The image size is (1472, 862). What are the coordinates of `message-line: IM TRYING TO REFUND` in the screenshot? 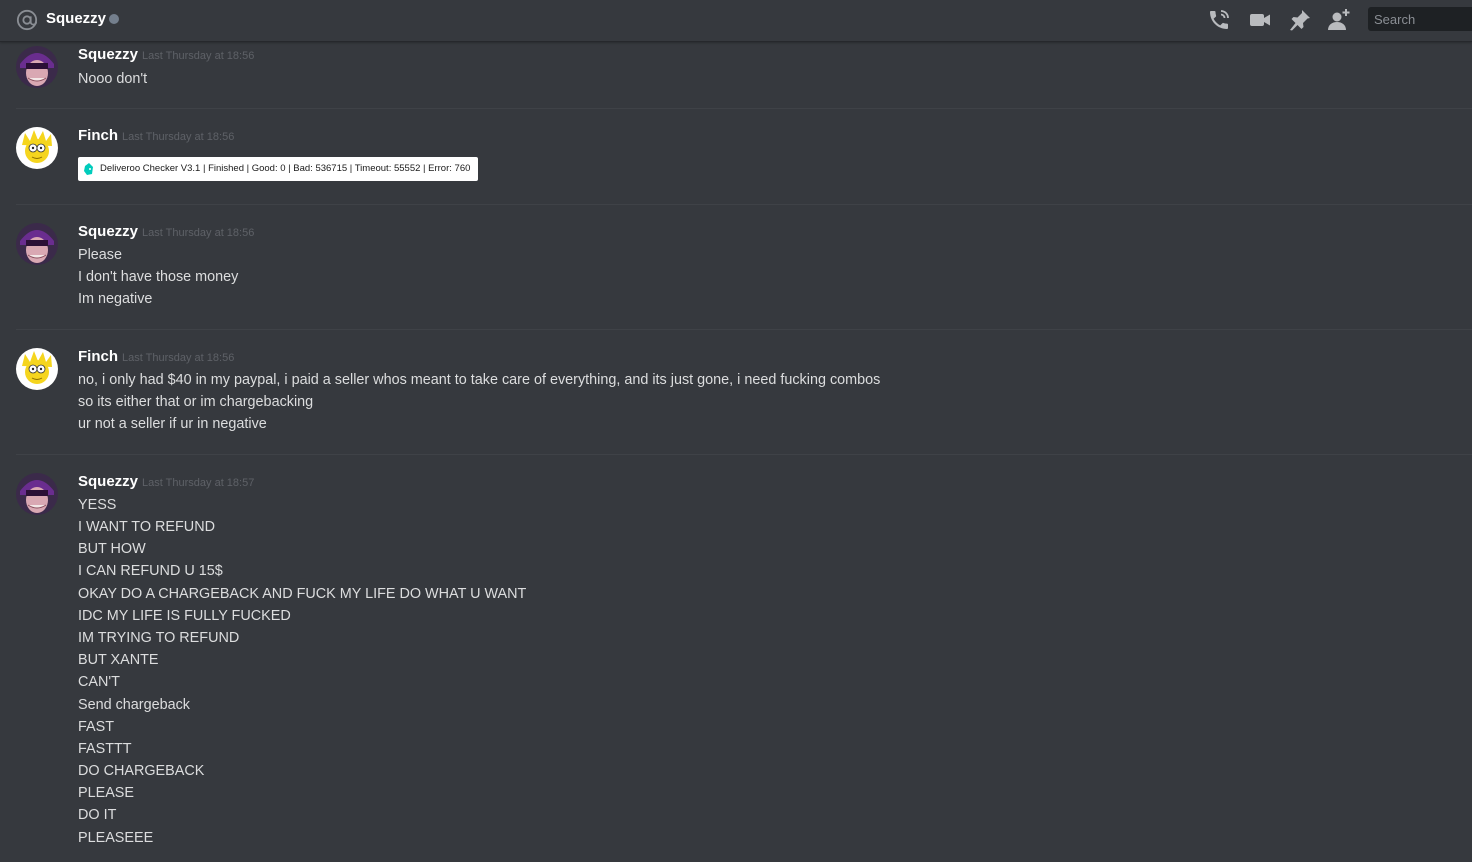 It's located at (159, 638).